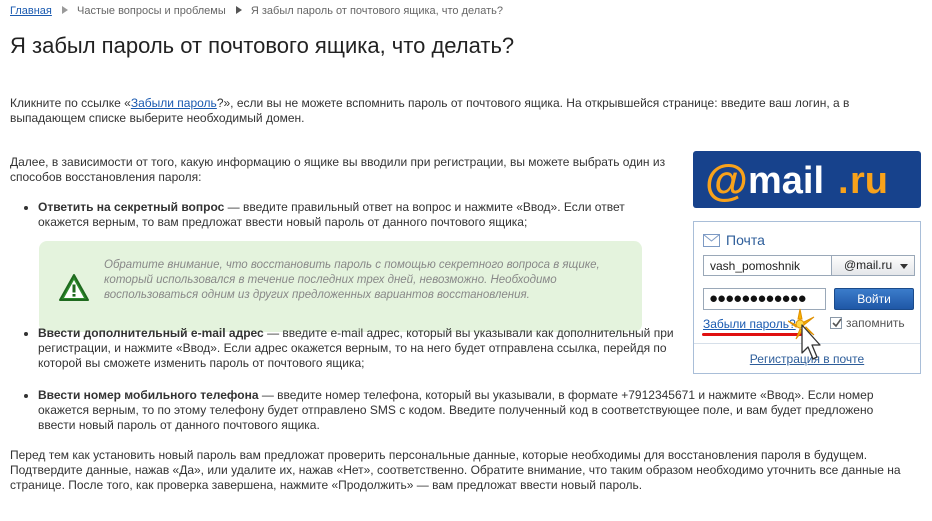 Image resolution: width=932 pixels, height=521 pixels. What do you see at coordinates (726, 180) in the screenshot?
I see `logo-at: @` at bounding box center [726, 180].